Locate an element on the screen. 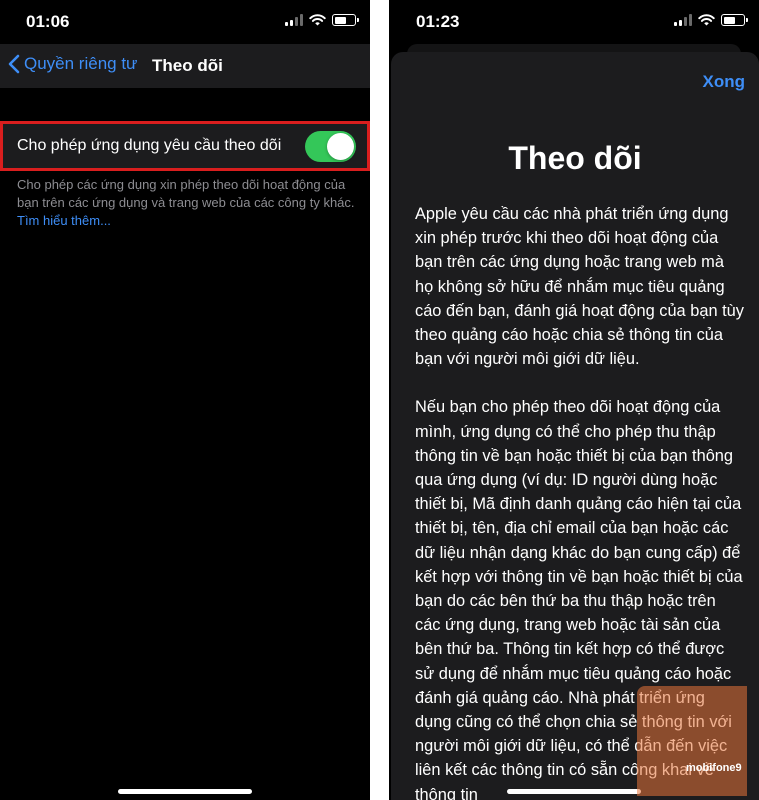  status-time: 01:06 is located at coordinates (48, 21).